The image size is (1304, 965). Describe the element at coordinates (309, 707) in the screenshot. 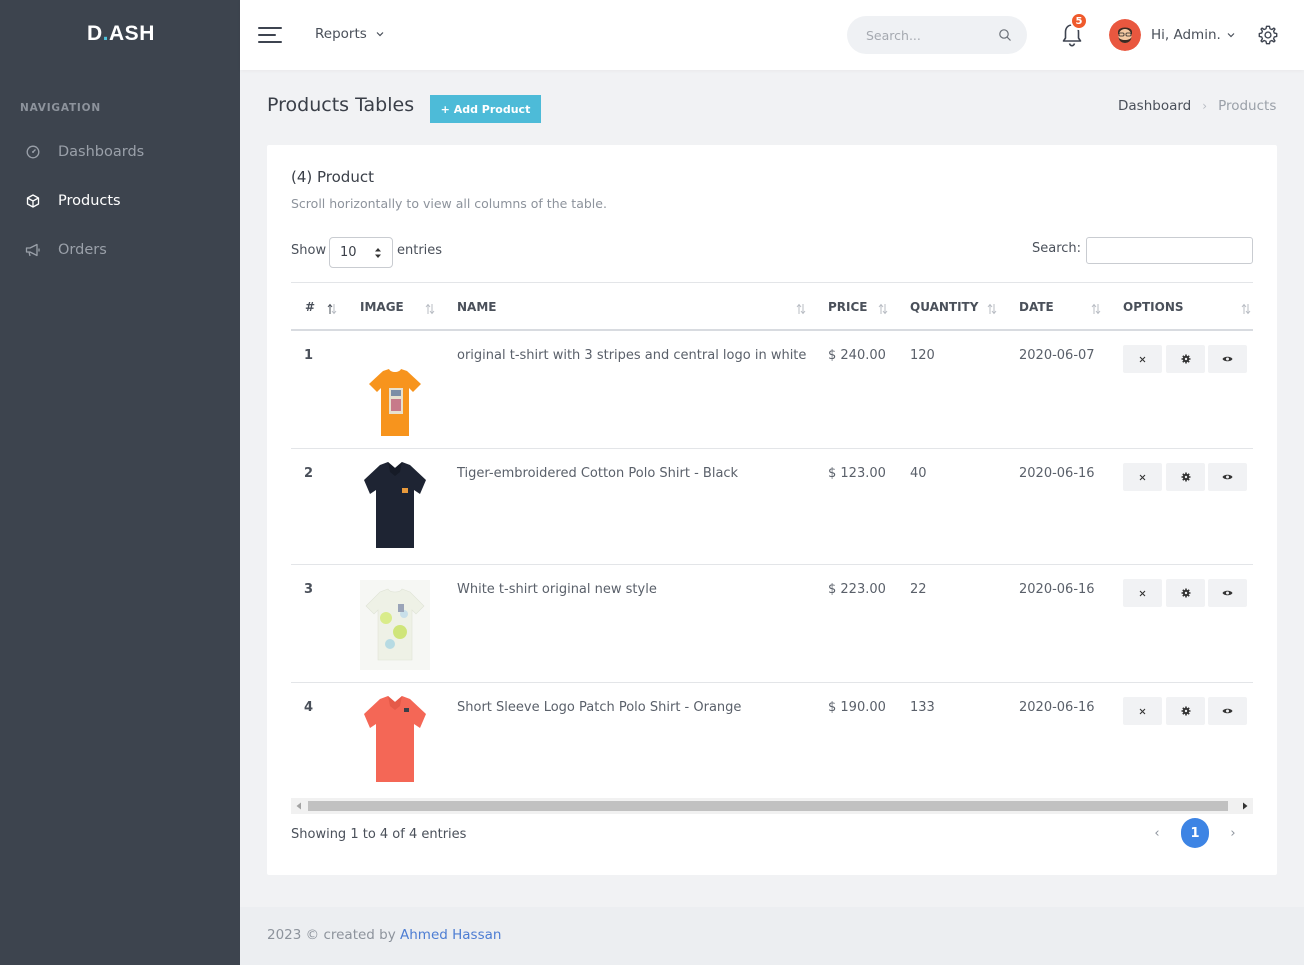

I see `row-number: 4` at that location.